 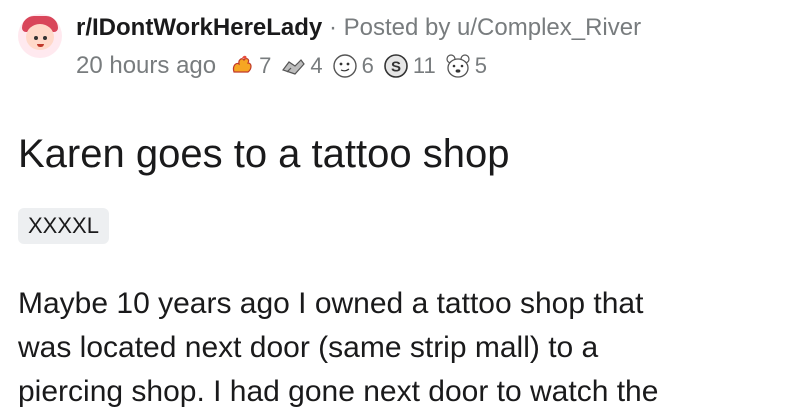 I want to click on post-flair: XXXXL, so click(x=63, y=226).